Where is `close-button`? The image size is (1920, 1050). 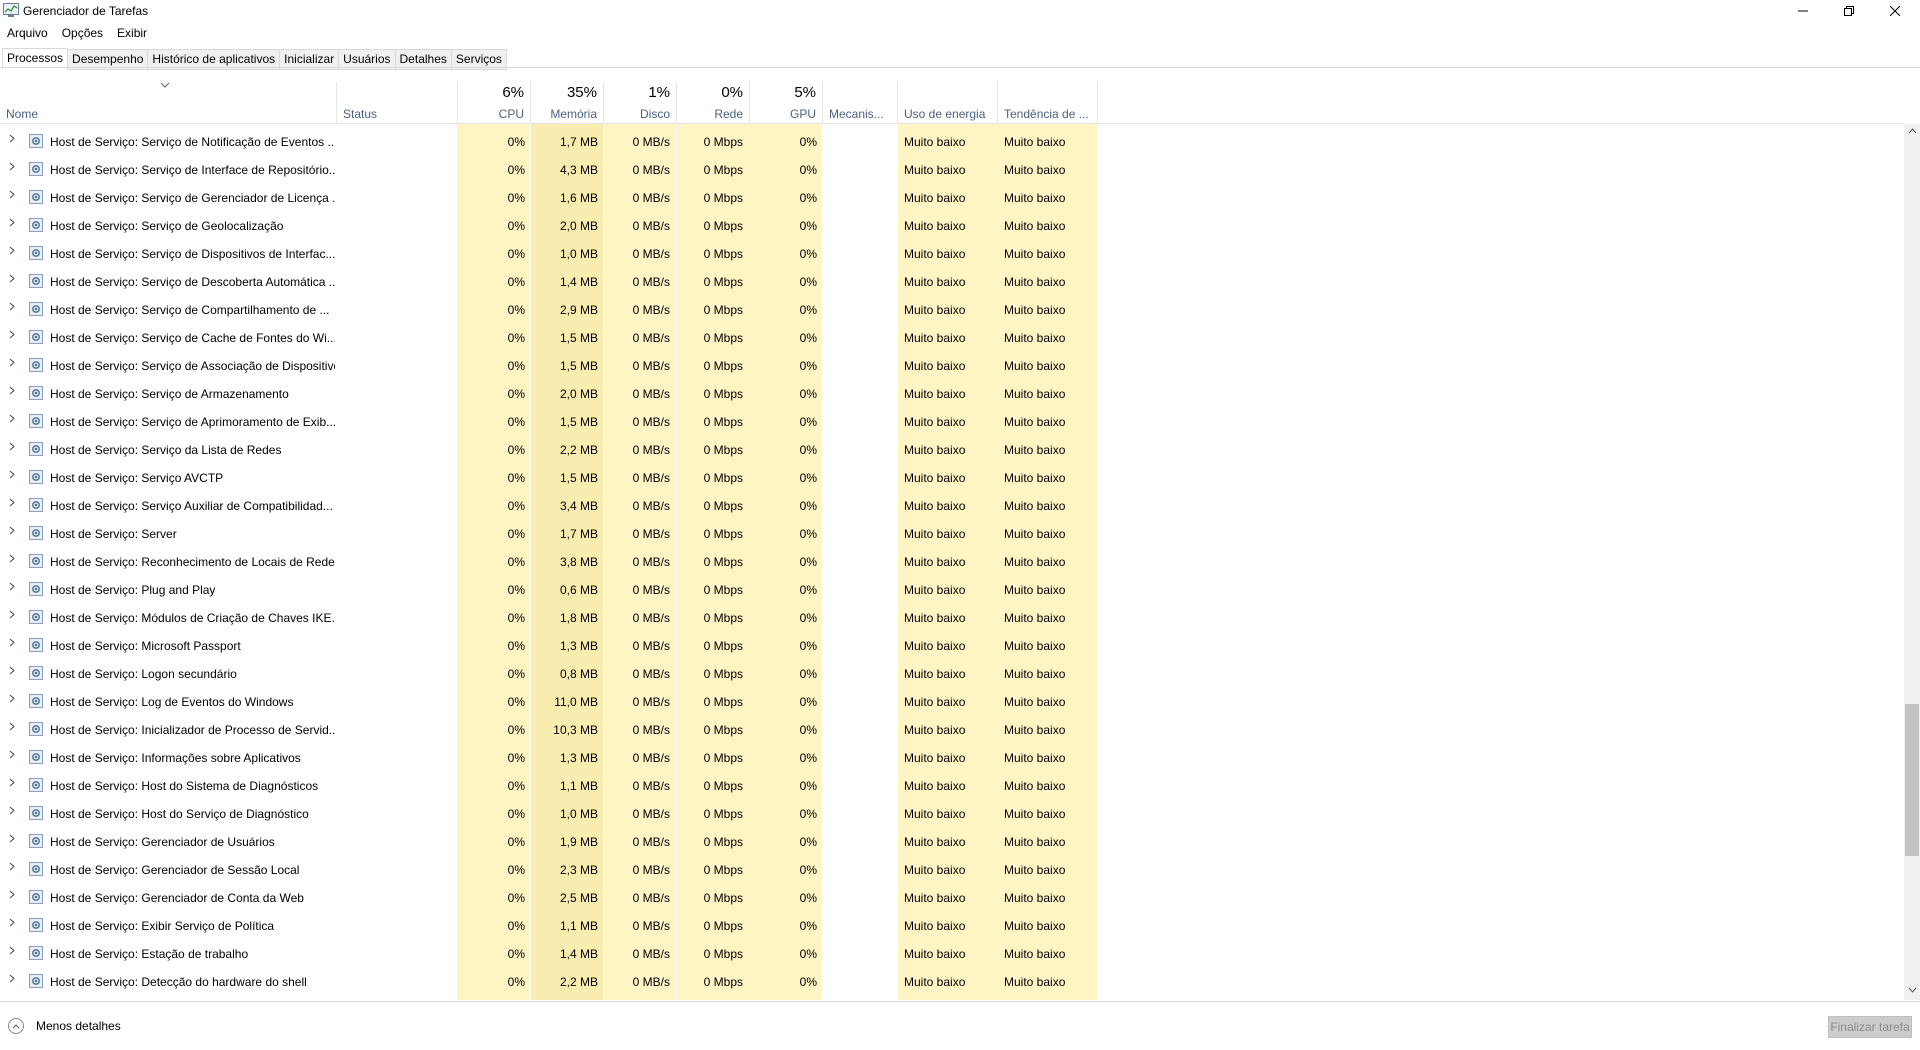
close-button is located at coordinates (1895, 11).